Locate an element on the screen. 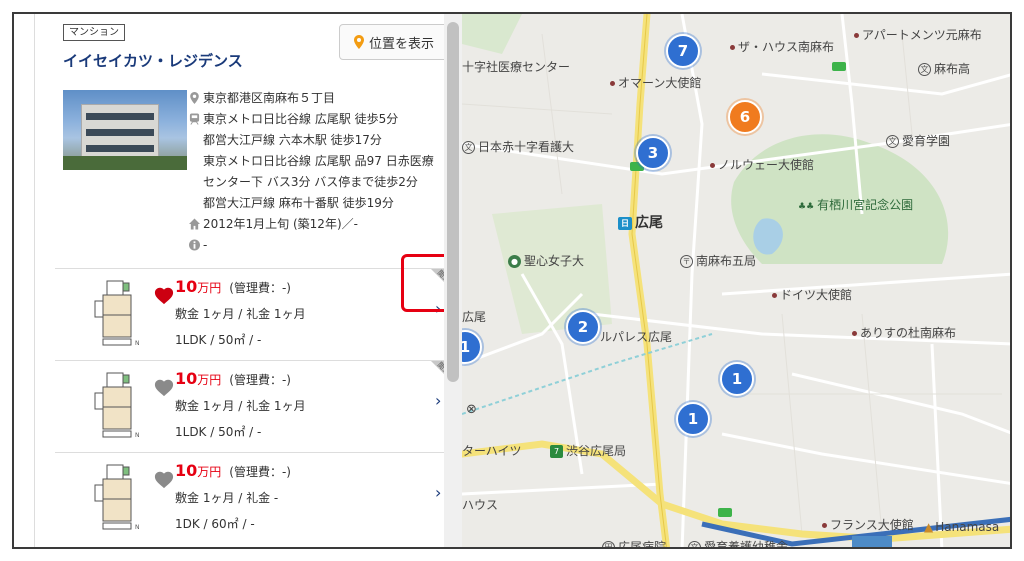  map-label-minami-azabu-post: 〒南麻布五局 is located at coordinates (718, 260).